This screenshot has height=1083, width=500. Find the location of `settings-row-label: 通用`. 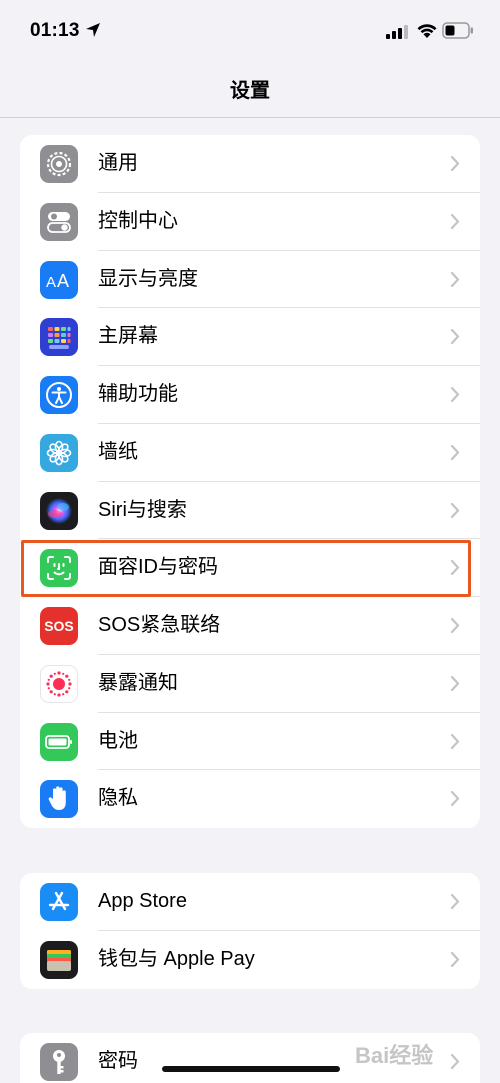

settings-row-label: 通用 is located at coordinates (118, 163).